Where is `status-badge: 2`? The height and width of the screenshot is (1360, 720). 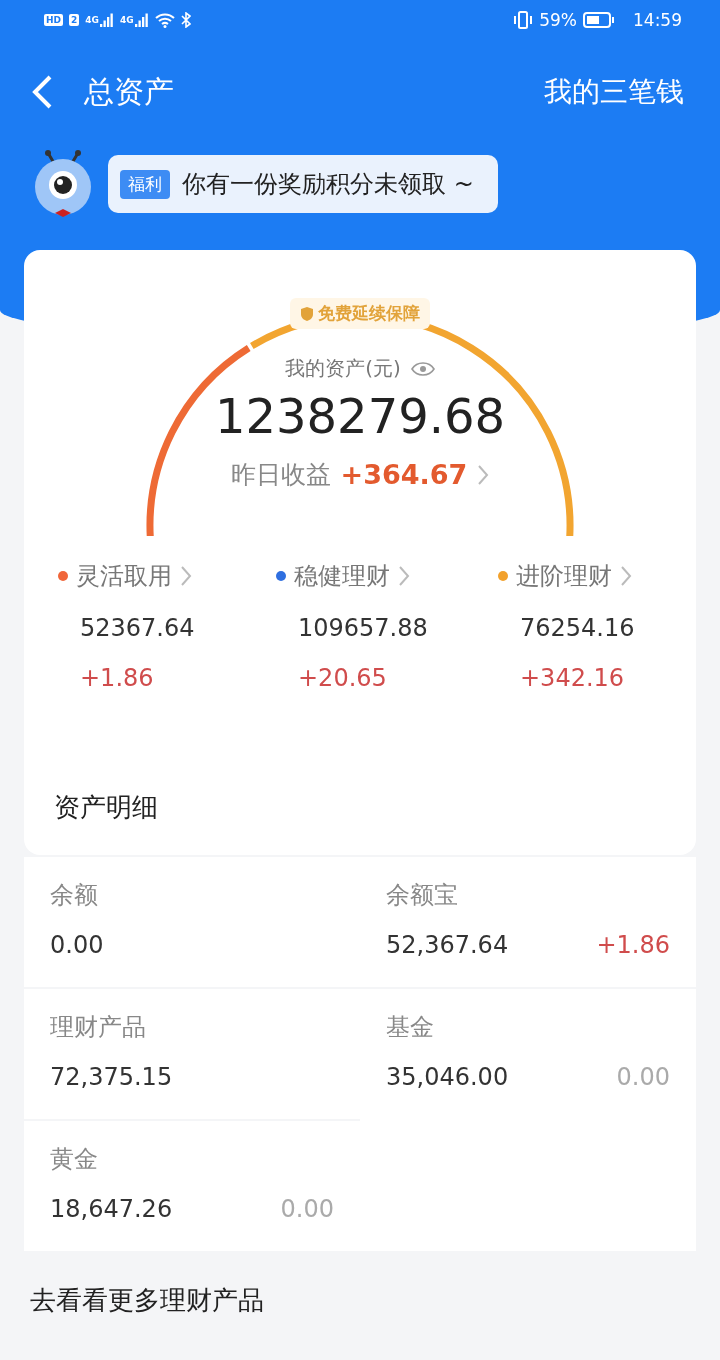
status-badge: 2 is located at coordinates (74, 20).